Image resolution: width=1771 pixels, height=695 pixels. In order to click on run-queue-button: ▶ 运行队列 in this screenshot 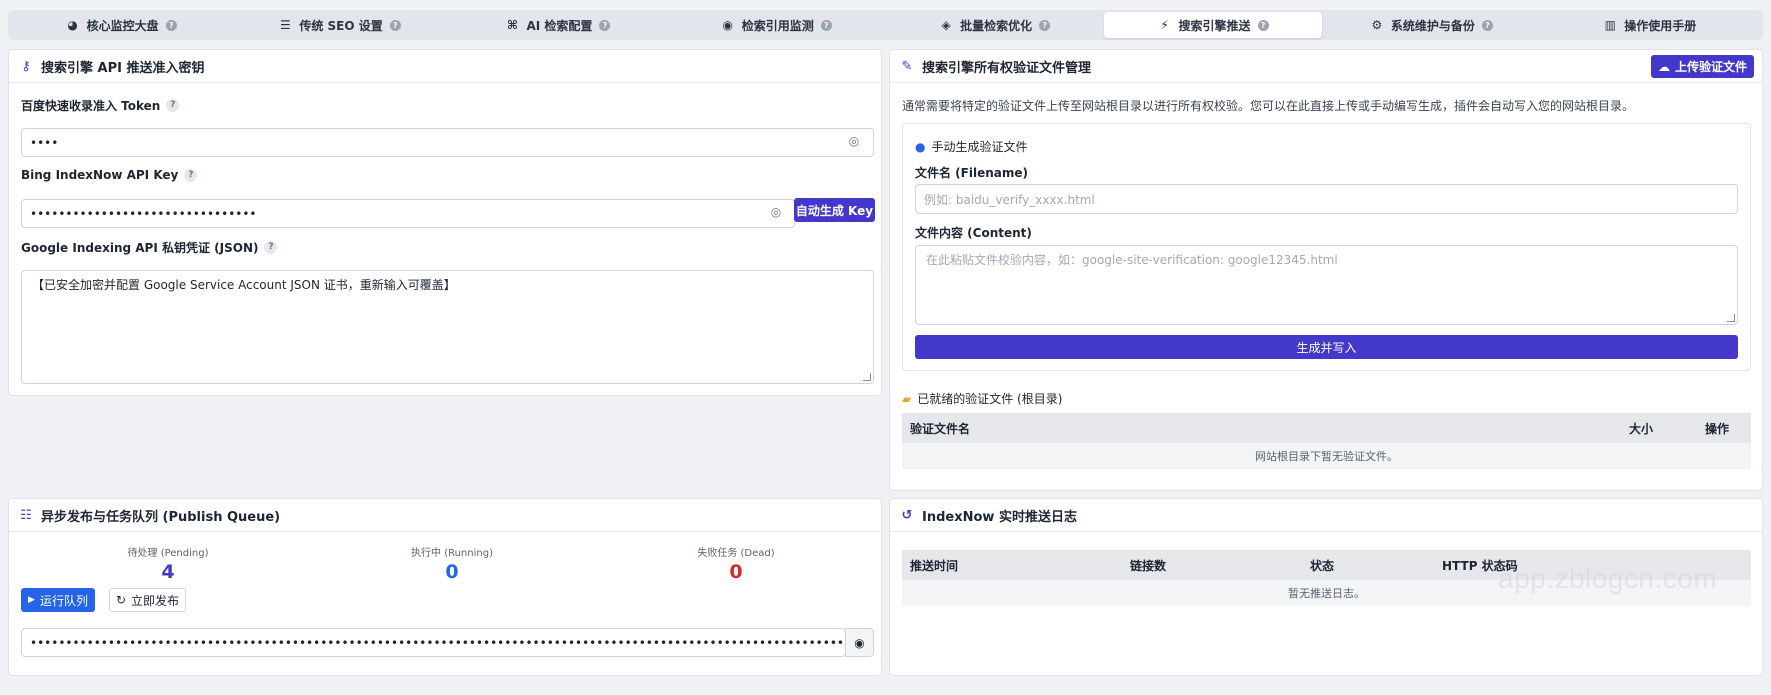, I will do `click(58, 600)`.